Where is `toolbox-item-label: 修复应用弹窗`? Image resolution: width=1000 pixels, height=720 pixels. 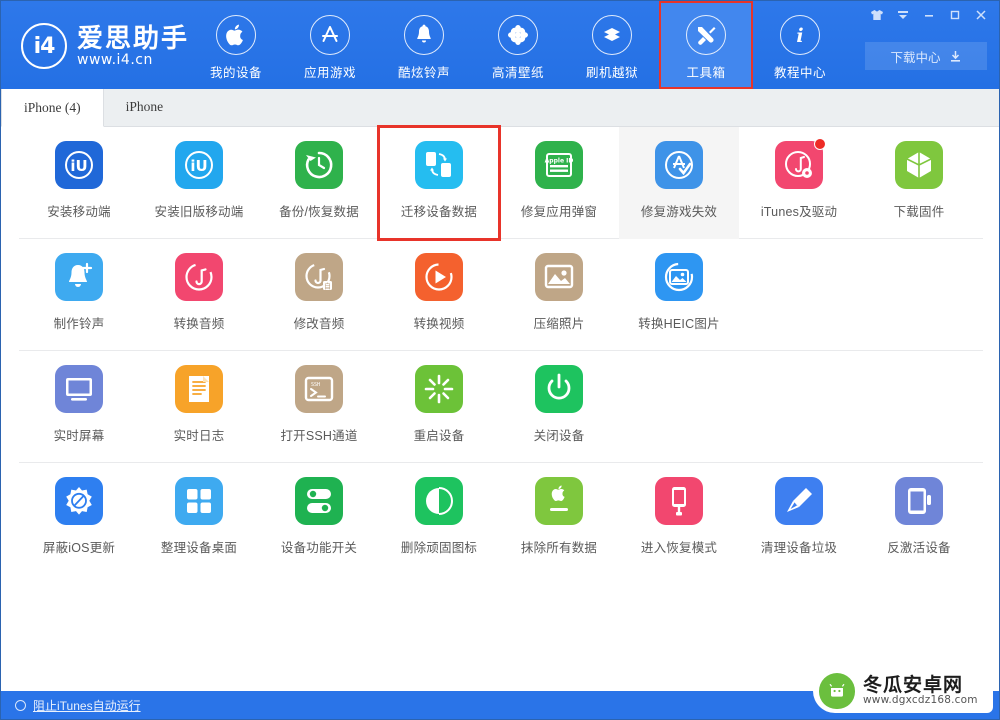 toolbox-item-label: 修复应用弹窗 is located at coordinates (559, 212).